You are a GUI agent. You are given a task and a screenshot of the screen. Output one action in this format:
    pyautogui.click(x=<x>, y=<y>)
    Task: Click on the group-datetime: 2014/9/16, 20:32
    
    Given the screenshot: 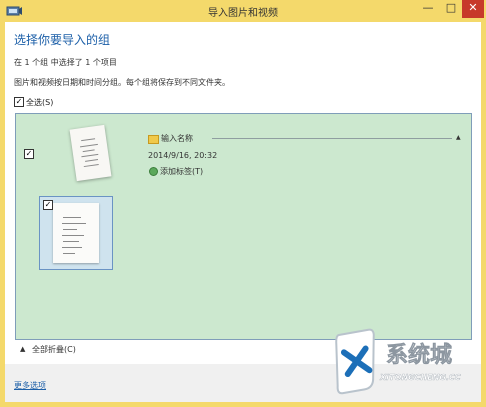 What is the action you would take?
    pyautogui.click(x=183, y=155)
    